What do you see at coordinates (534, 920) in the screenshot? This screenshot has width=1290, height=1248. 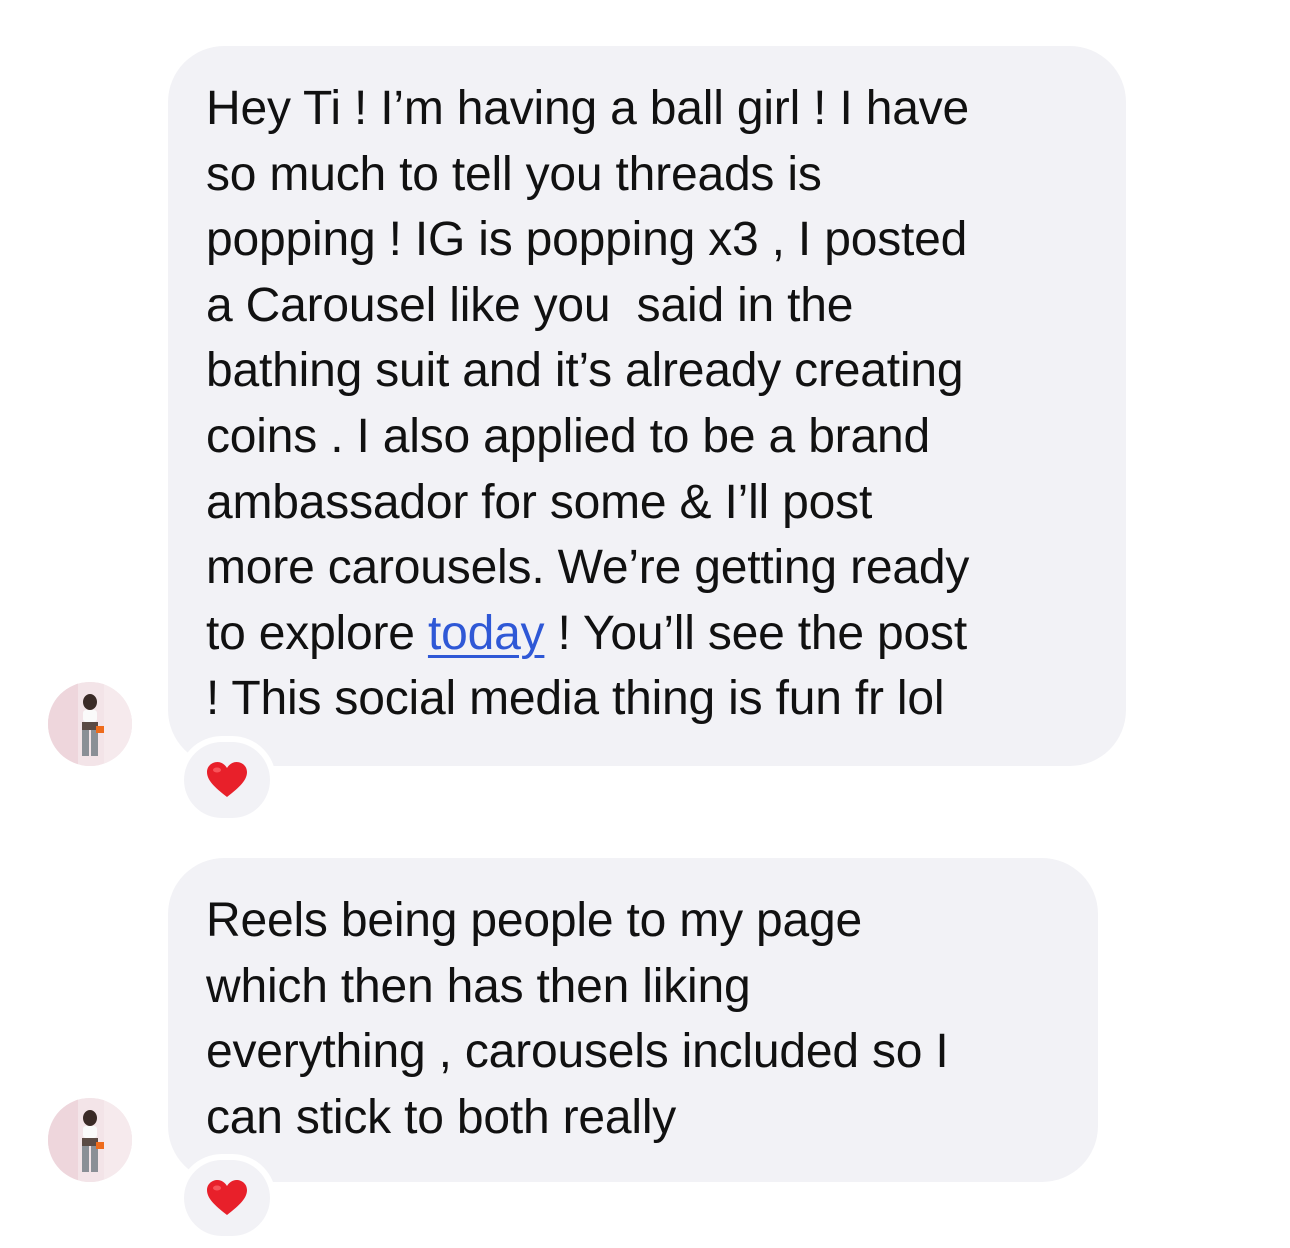 I see `message-text-line: Reels being people to my page` at bounding box center [534, 920].